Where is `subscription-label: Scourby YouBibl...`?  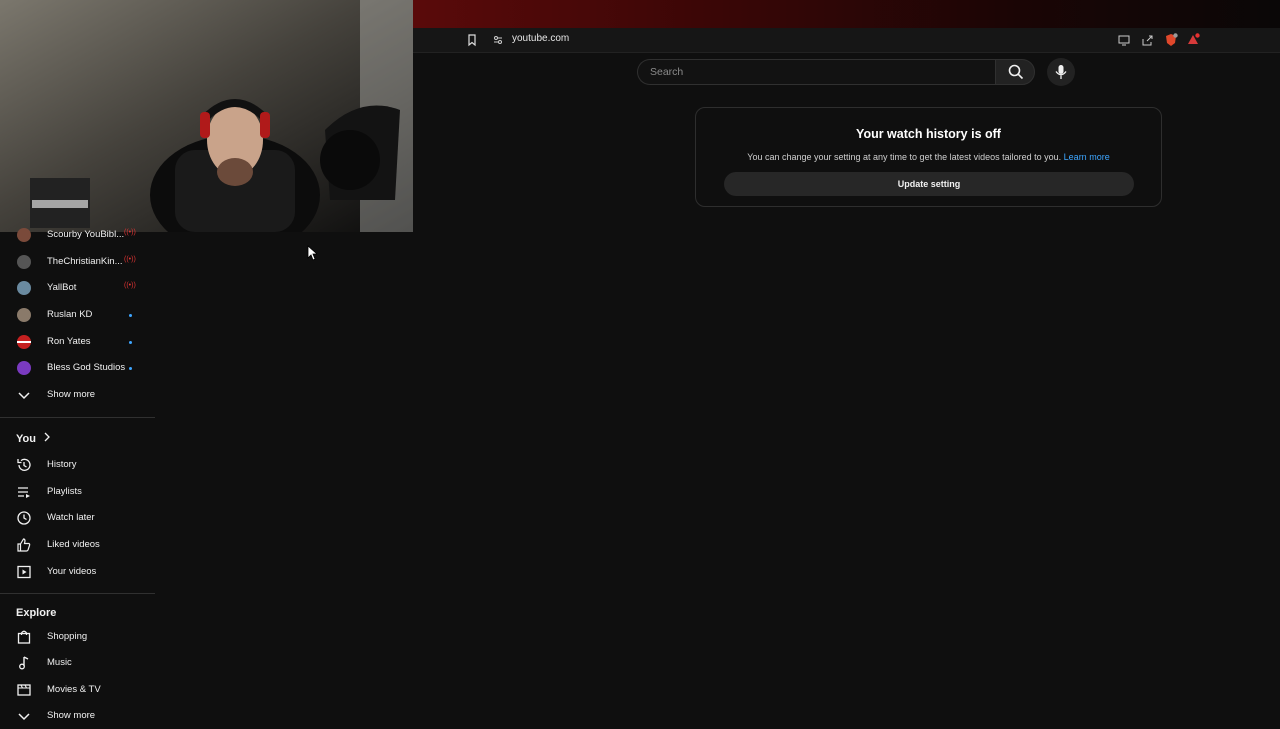 subscription-label: Scourby YouBibl... is located at coordinates (86, 234).